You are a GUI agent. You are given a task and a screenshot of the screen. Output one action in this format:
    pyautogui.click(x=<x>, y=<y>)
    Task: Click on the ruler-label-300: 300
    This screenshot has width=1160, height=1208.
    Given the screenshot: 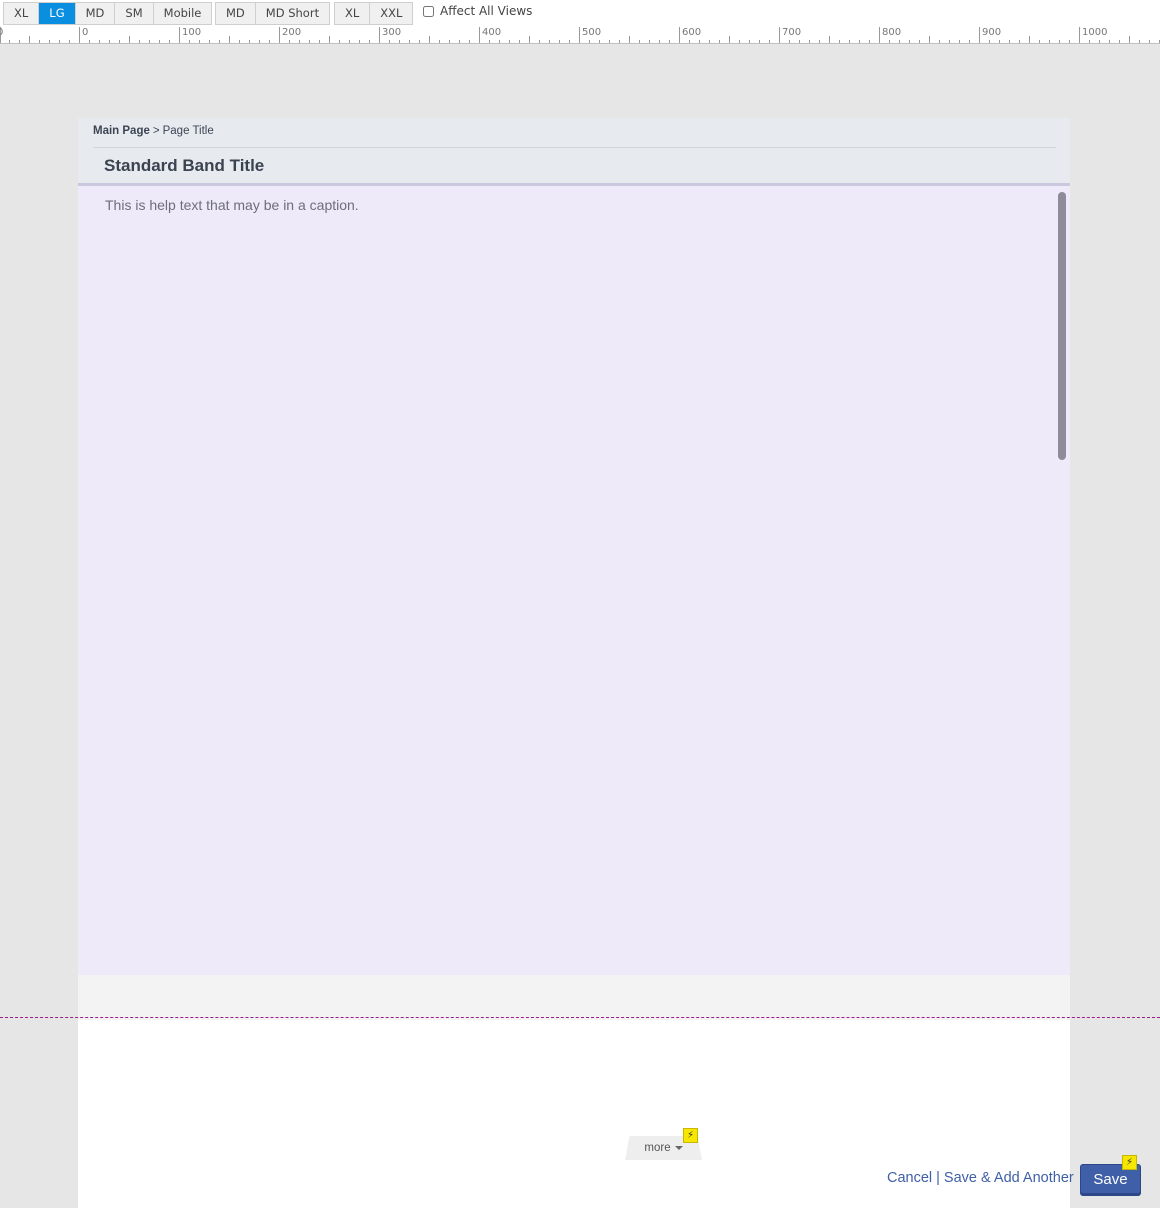 What is the action you would take?
    pyautogui.click(x=392, y=32)
    